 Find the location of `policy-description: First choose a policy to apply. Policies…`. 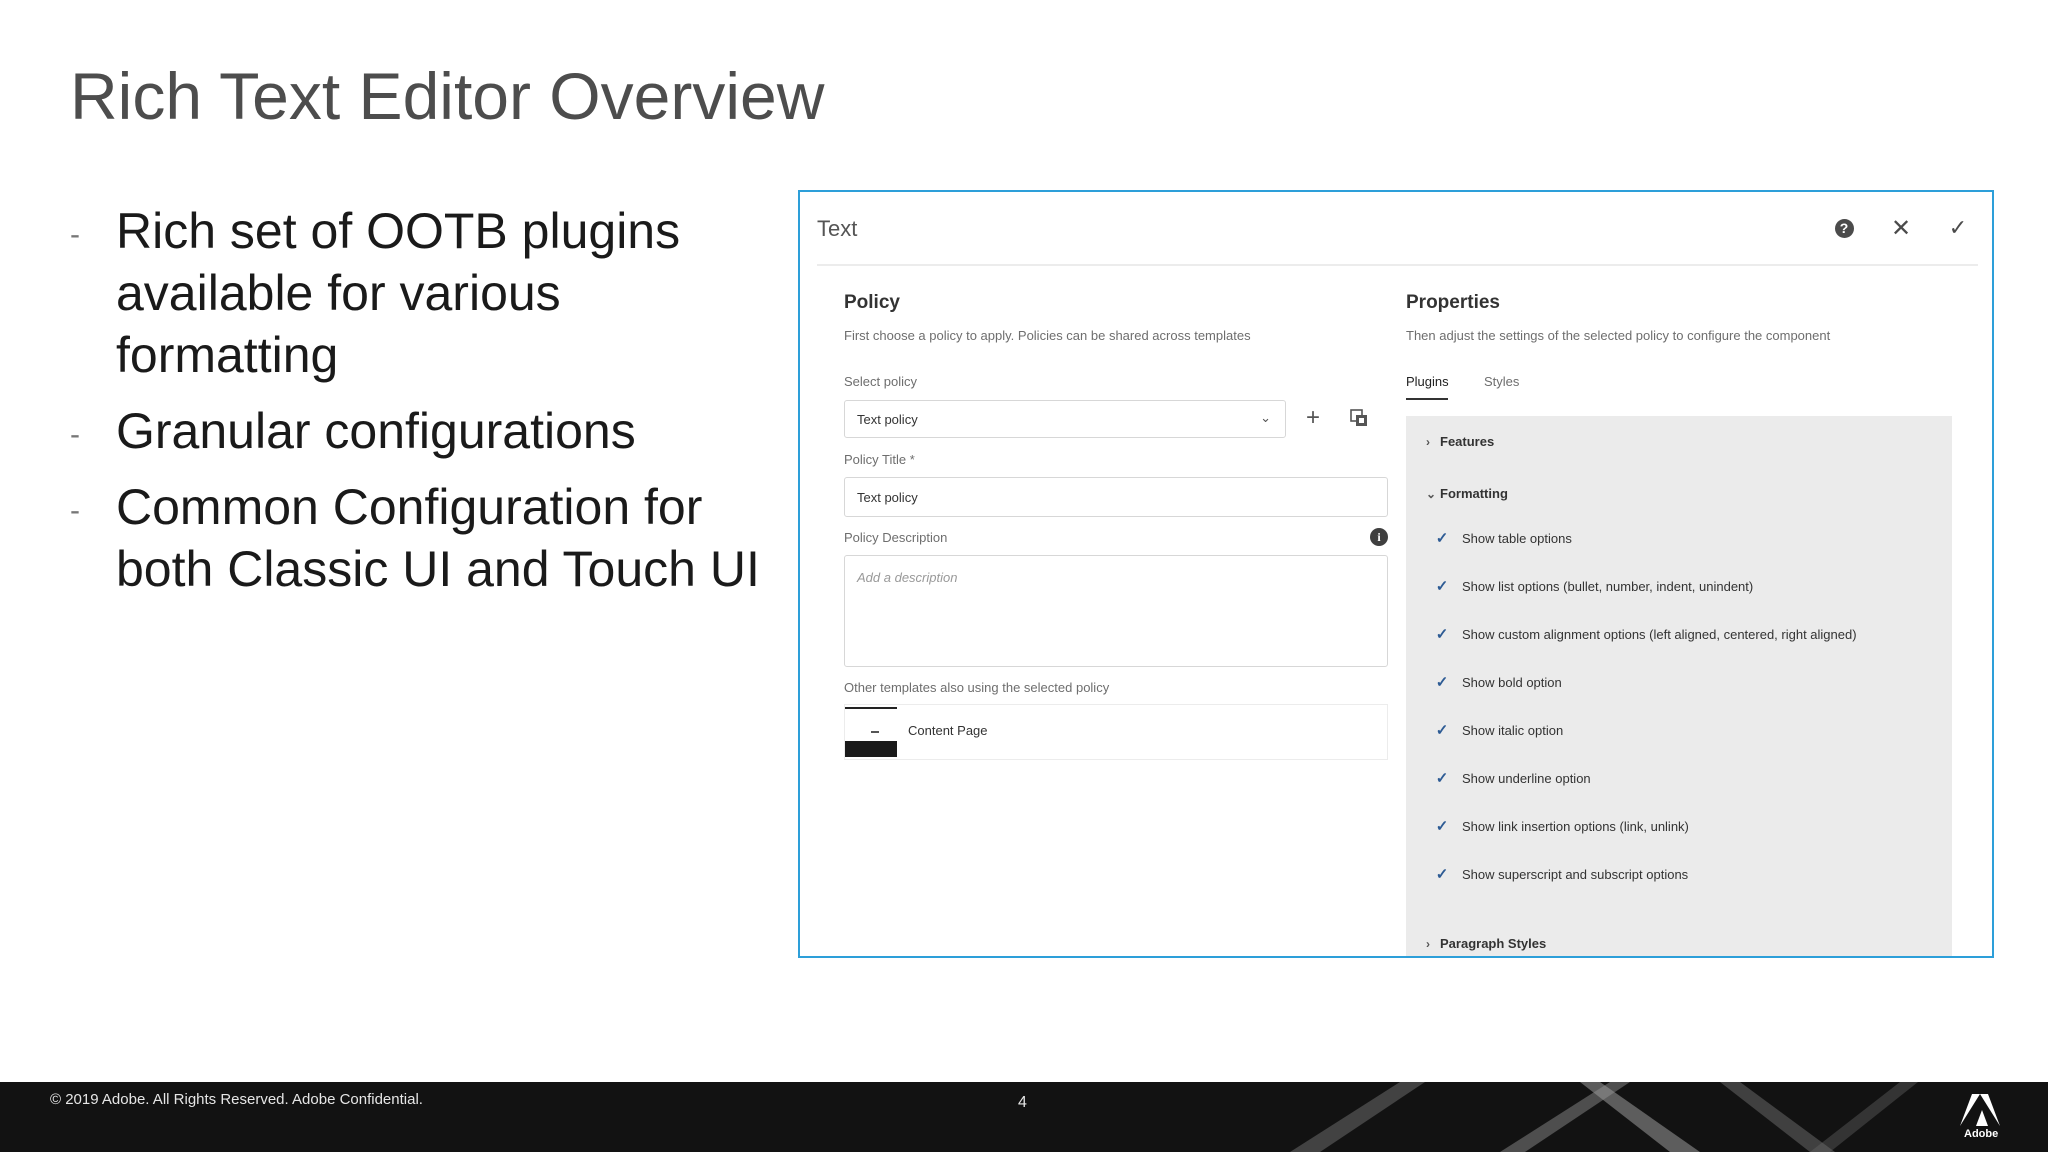

policy-description: First choose a policy to apply. Policies… is located at coordinates (1047, 335).